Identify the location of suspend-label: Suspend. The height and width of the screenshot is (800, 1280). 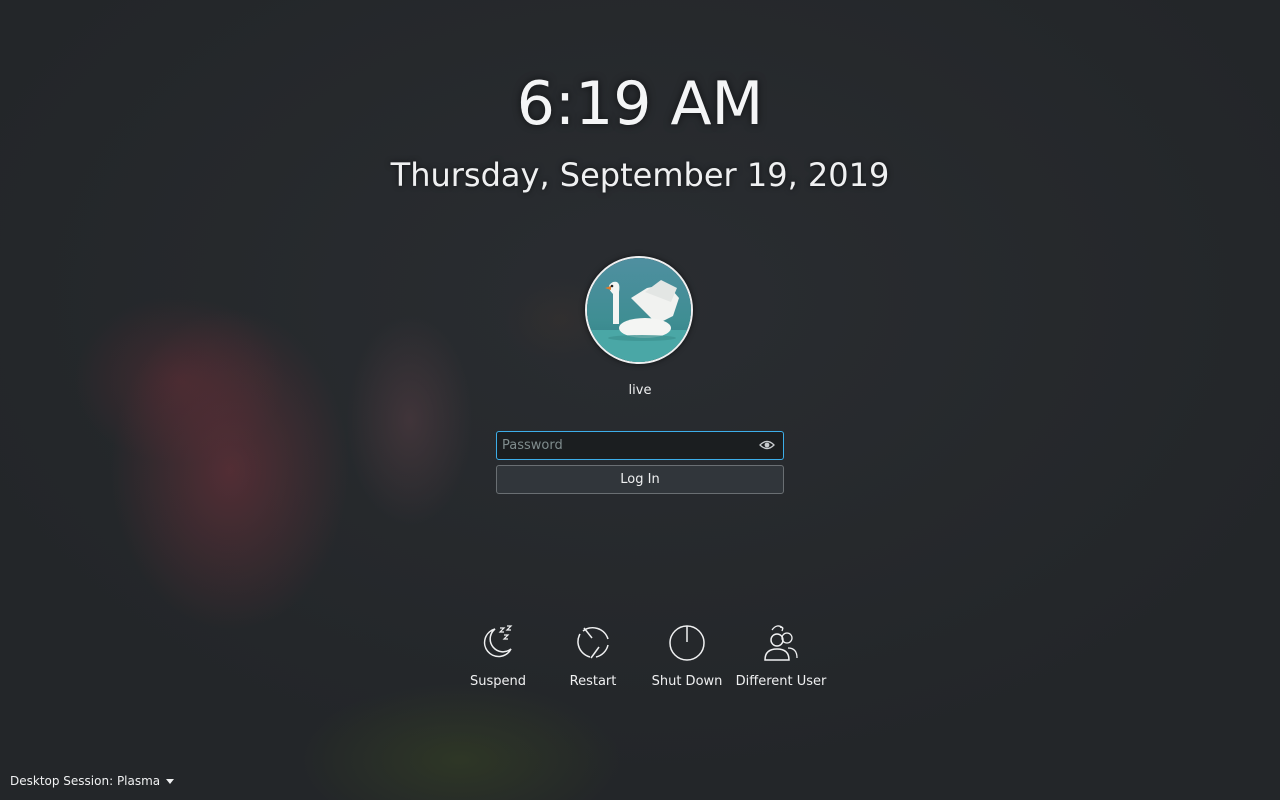
(497, 681).